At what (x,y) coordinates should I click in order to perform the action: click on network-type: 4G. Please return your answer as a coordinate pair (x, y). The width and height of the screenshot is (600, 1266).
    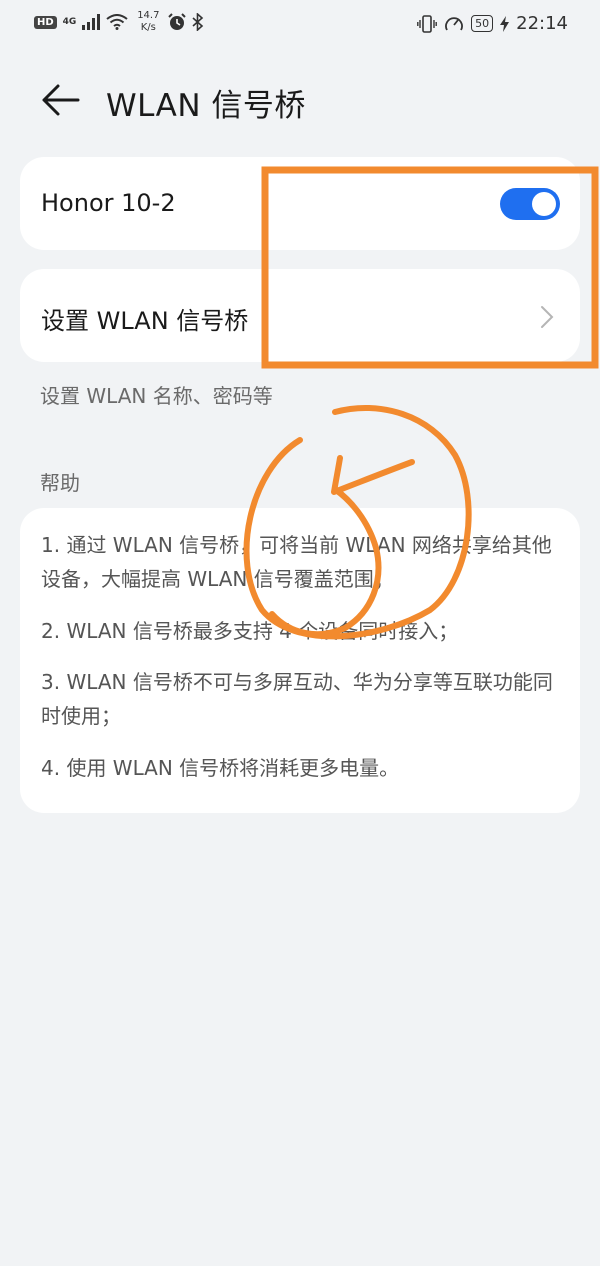
    Looking at the image, I should click on (69, 22).